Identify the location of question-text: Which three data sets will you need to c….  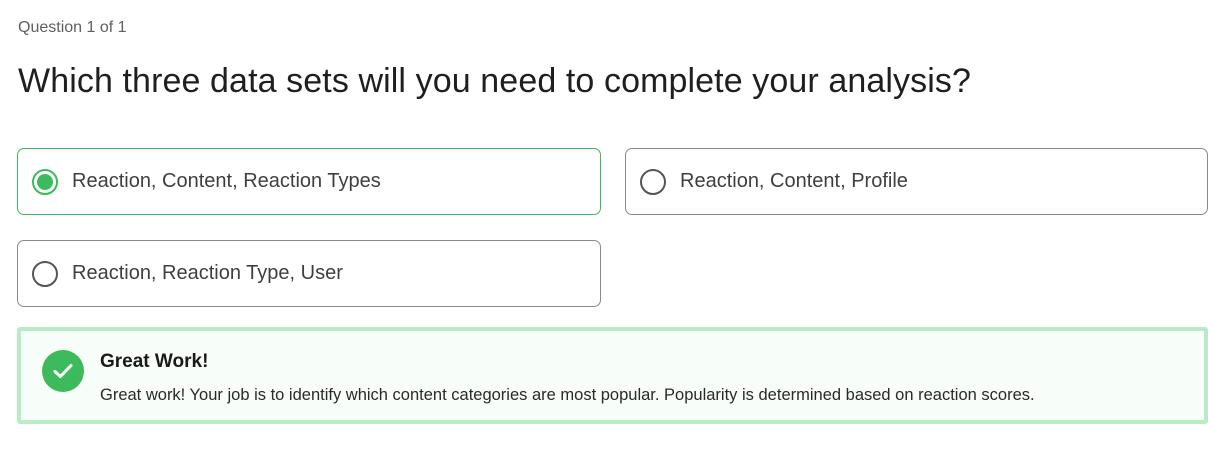
(495, 81).